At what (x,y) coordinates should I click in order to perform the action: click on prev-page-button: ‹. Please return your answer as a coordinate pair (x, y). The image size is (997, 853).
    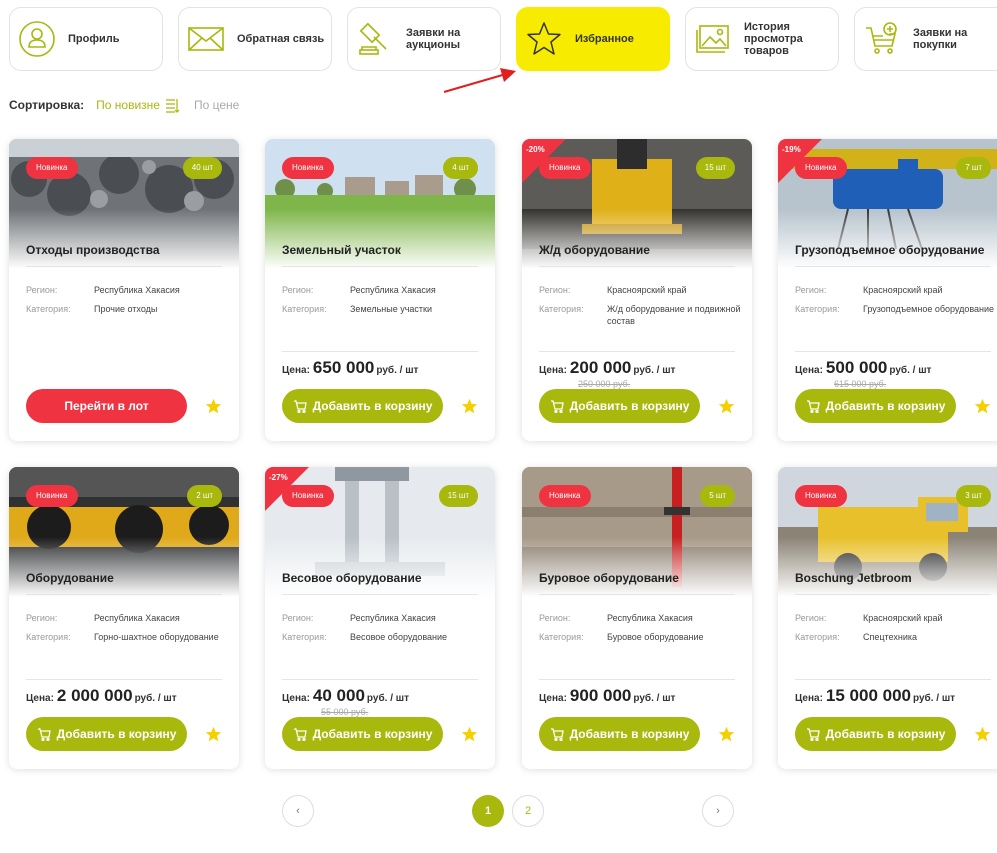
    Looking at the image, I should click on (298, 811).